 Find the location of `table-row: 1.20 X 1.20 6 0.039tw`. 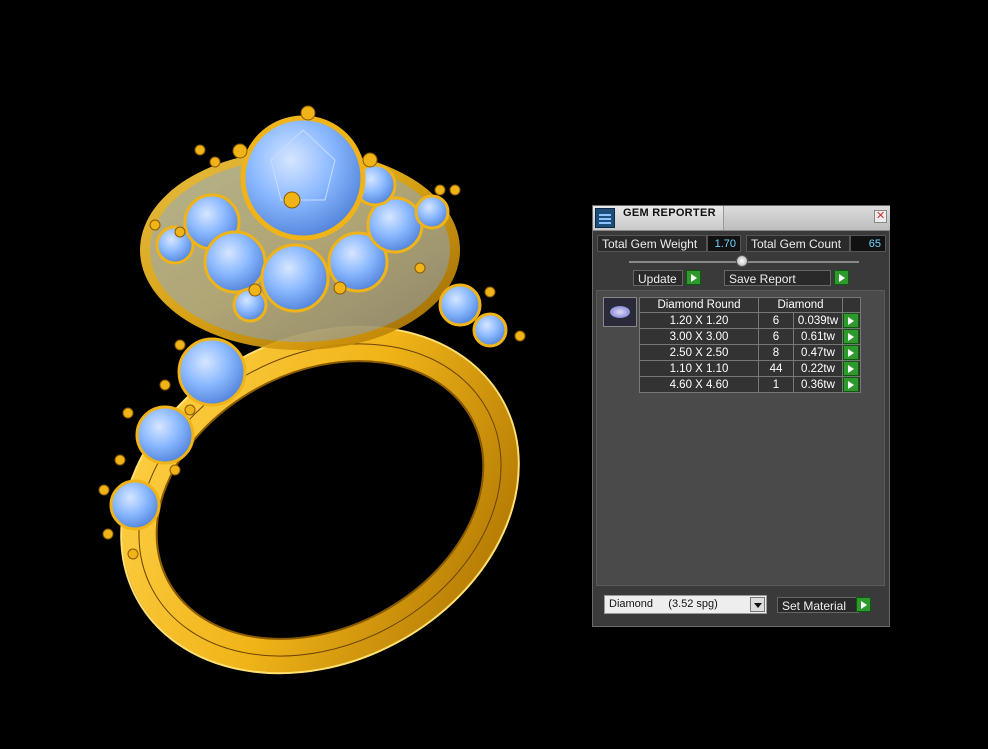

table-row: 1.20 X 1.20 6 0.039tw is located at coordinates (750, 320).